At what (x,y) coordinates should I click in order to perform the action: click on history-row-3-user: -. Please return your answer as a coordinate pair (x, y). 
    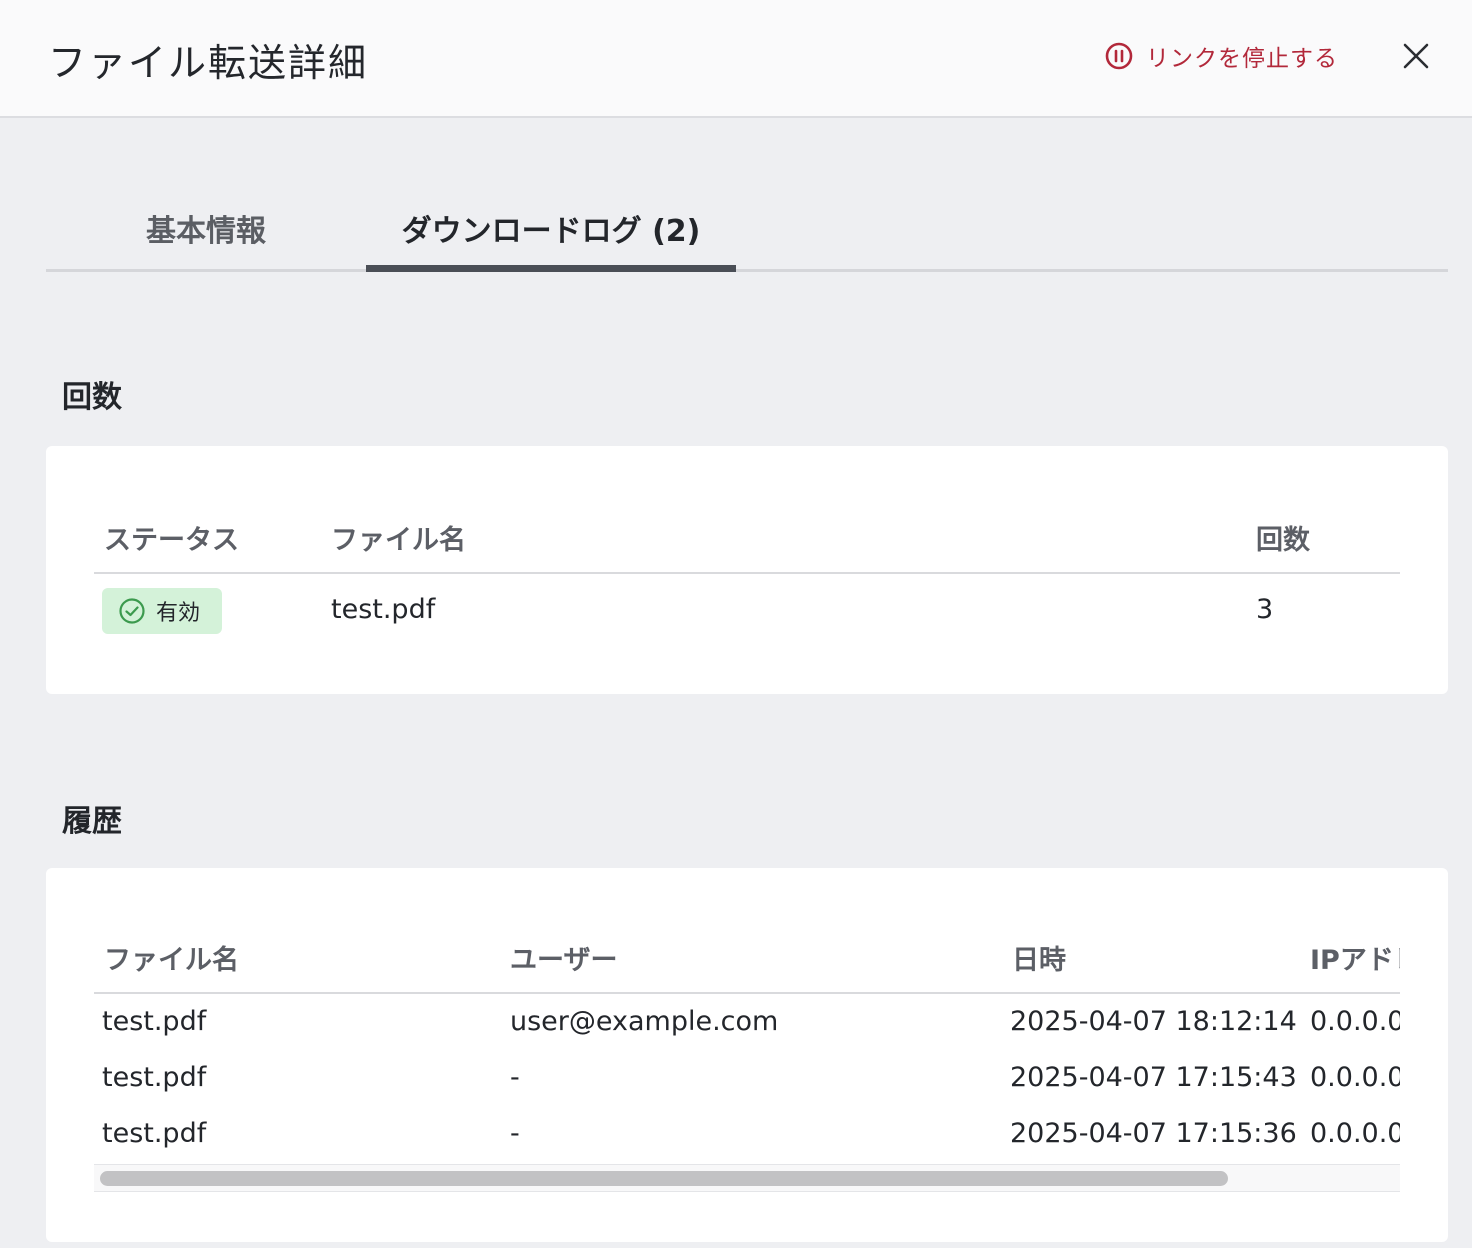
    Looking at the image, I should click on (515, 1133).